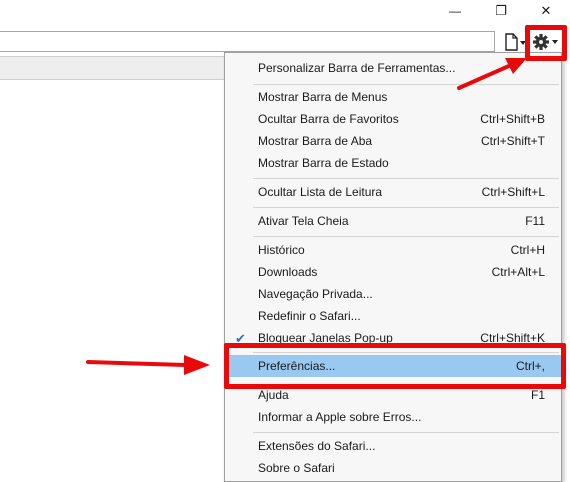  Describe the element at coordinates (546, 43) in the screenshot. I see `gear-highlight-box` at that location.